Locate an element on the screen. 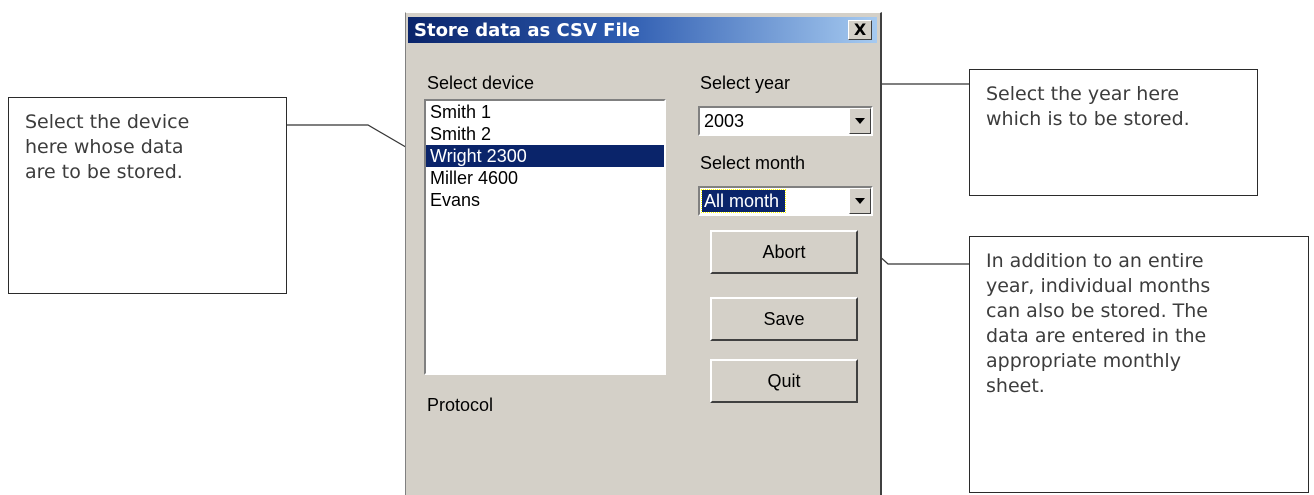 This screenshot has height=495, width=1314. month-dropdown: All month is located at coordinates (785, 201).